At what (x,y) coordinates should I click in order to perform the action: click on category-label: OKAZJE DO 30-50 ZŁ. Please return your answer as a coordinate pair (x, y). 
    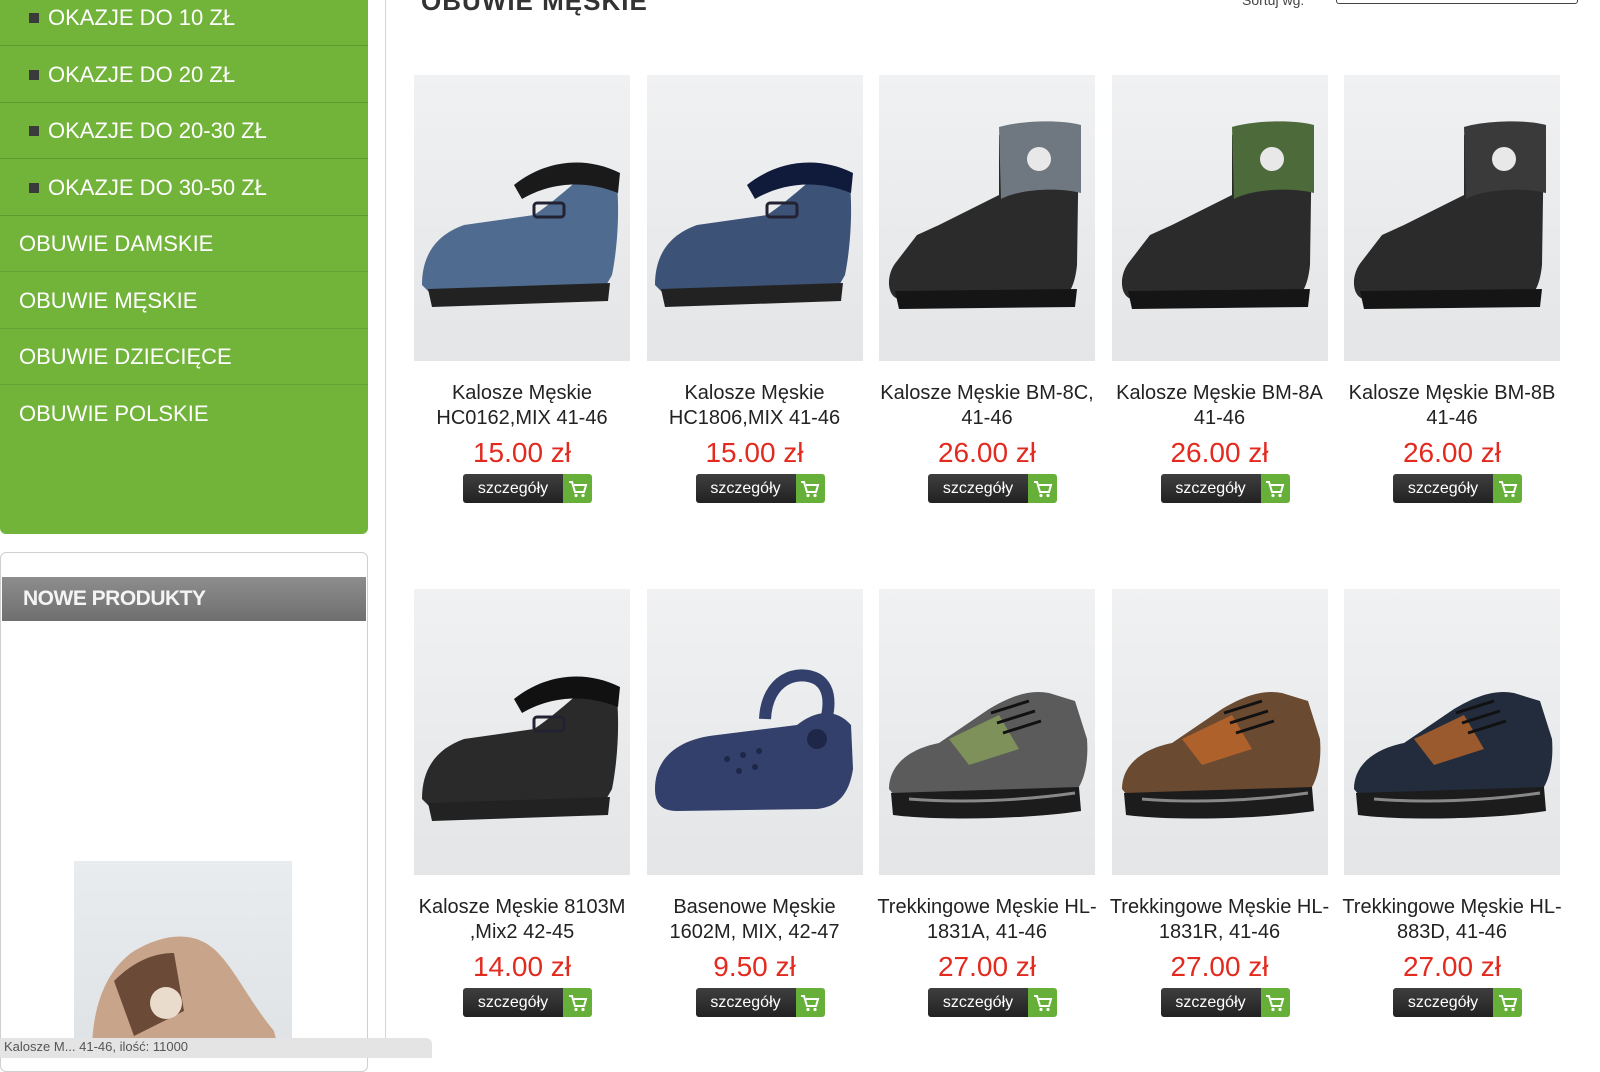
    Looking at the image, I should click on (157, 187).